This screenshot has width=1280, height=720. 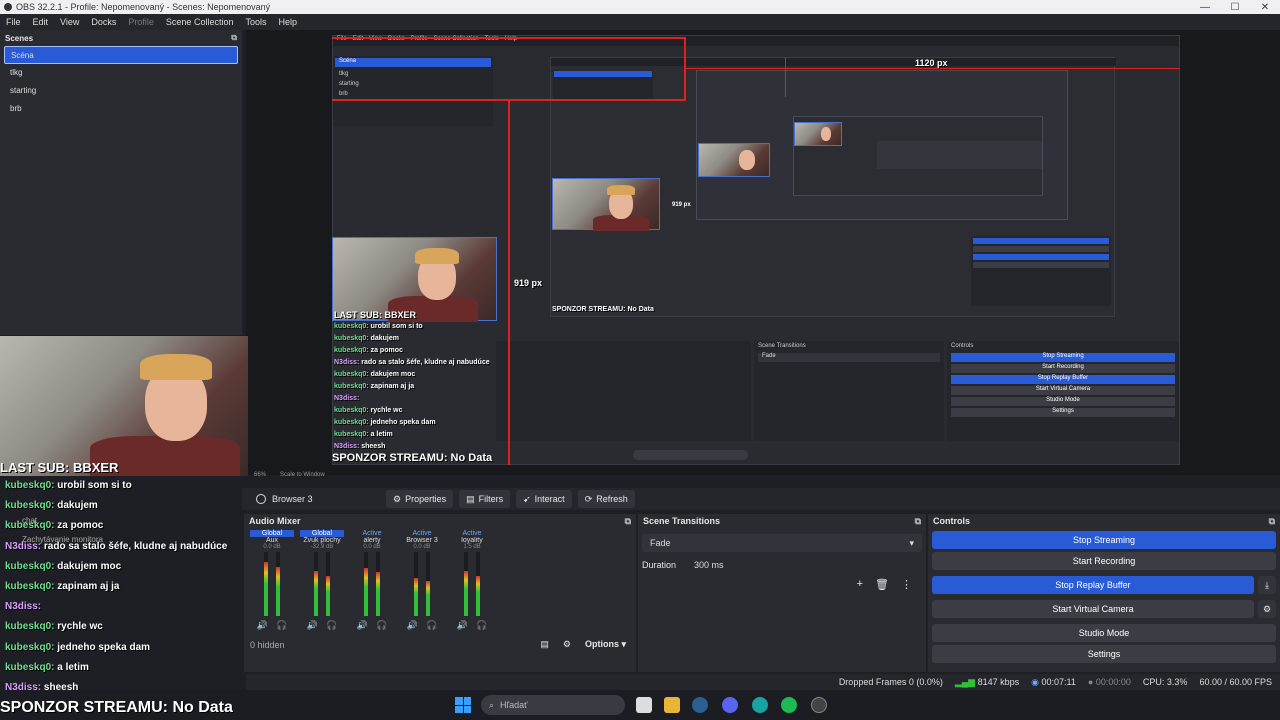 I want to click on studio-mode-button: Studio Mode, so click(x=1104, y=633).